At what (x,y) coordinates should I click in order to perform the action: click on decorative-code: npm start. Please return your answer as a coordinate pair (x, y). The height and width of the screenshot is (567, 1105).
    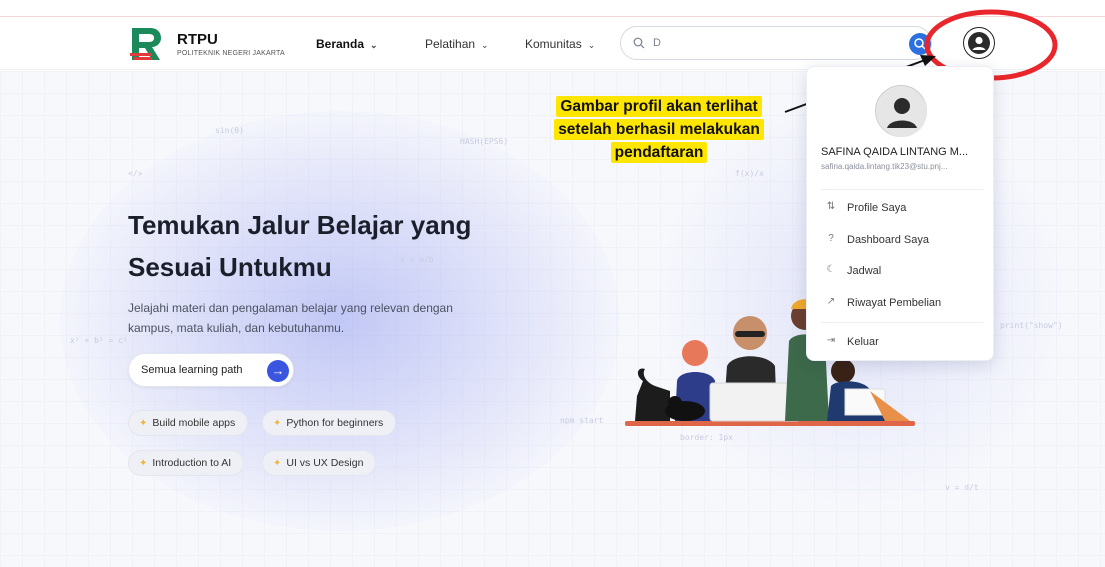
    Looking at the image, I should click on (582, 420).